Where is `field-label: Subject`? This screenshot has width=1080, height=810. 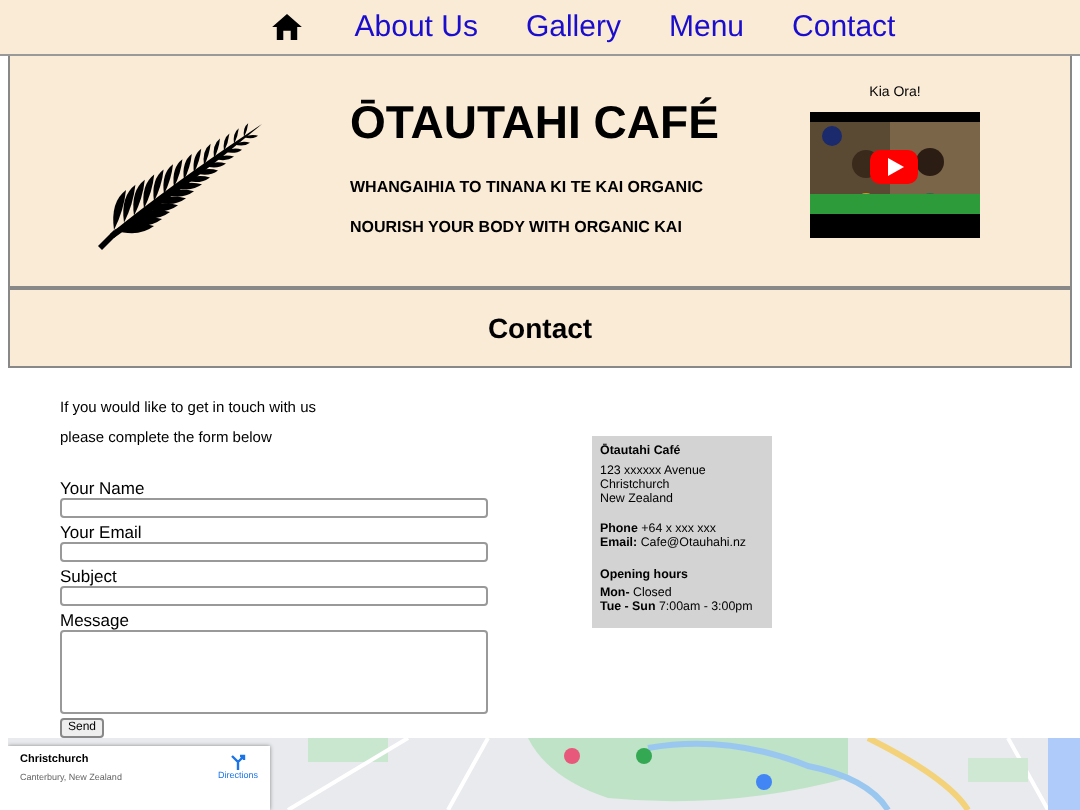
field-label: Subject is located at coordinates (89, 576).